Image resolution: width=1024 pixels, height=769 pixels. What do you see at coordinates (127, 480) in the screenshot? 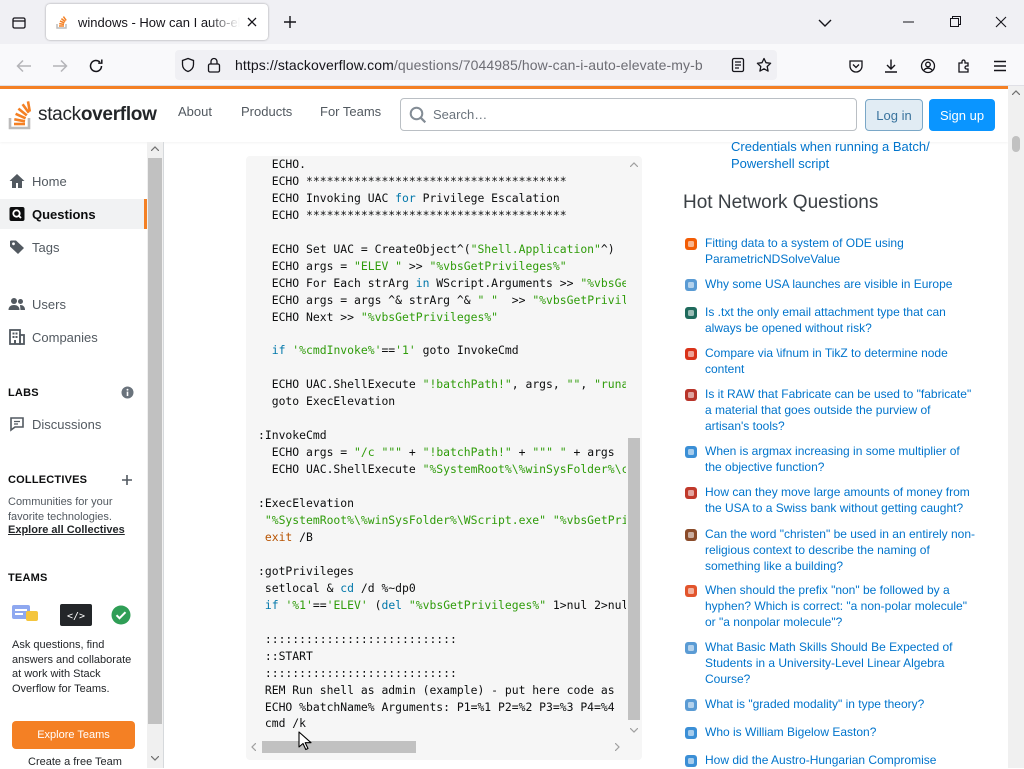
I see `plus-icon` at bounding box center [127, 480].